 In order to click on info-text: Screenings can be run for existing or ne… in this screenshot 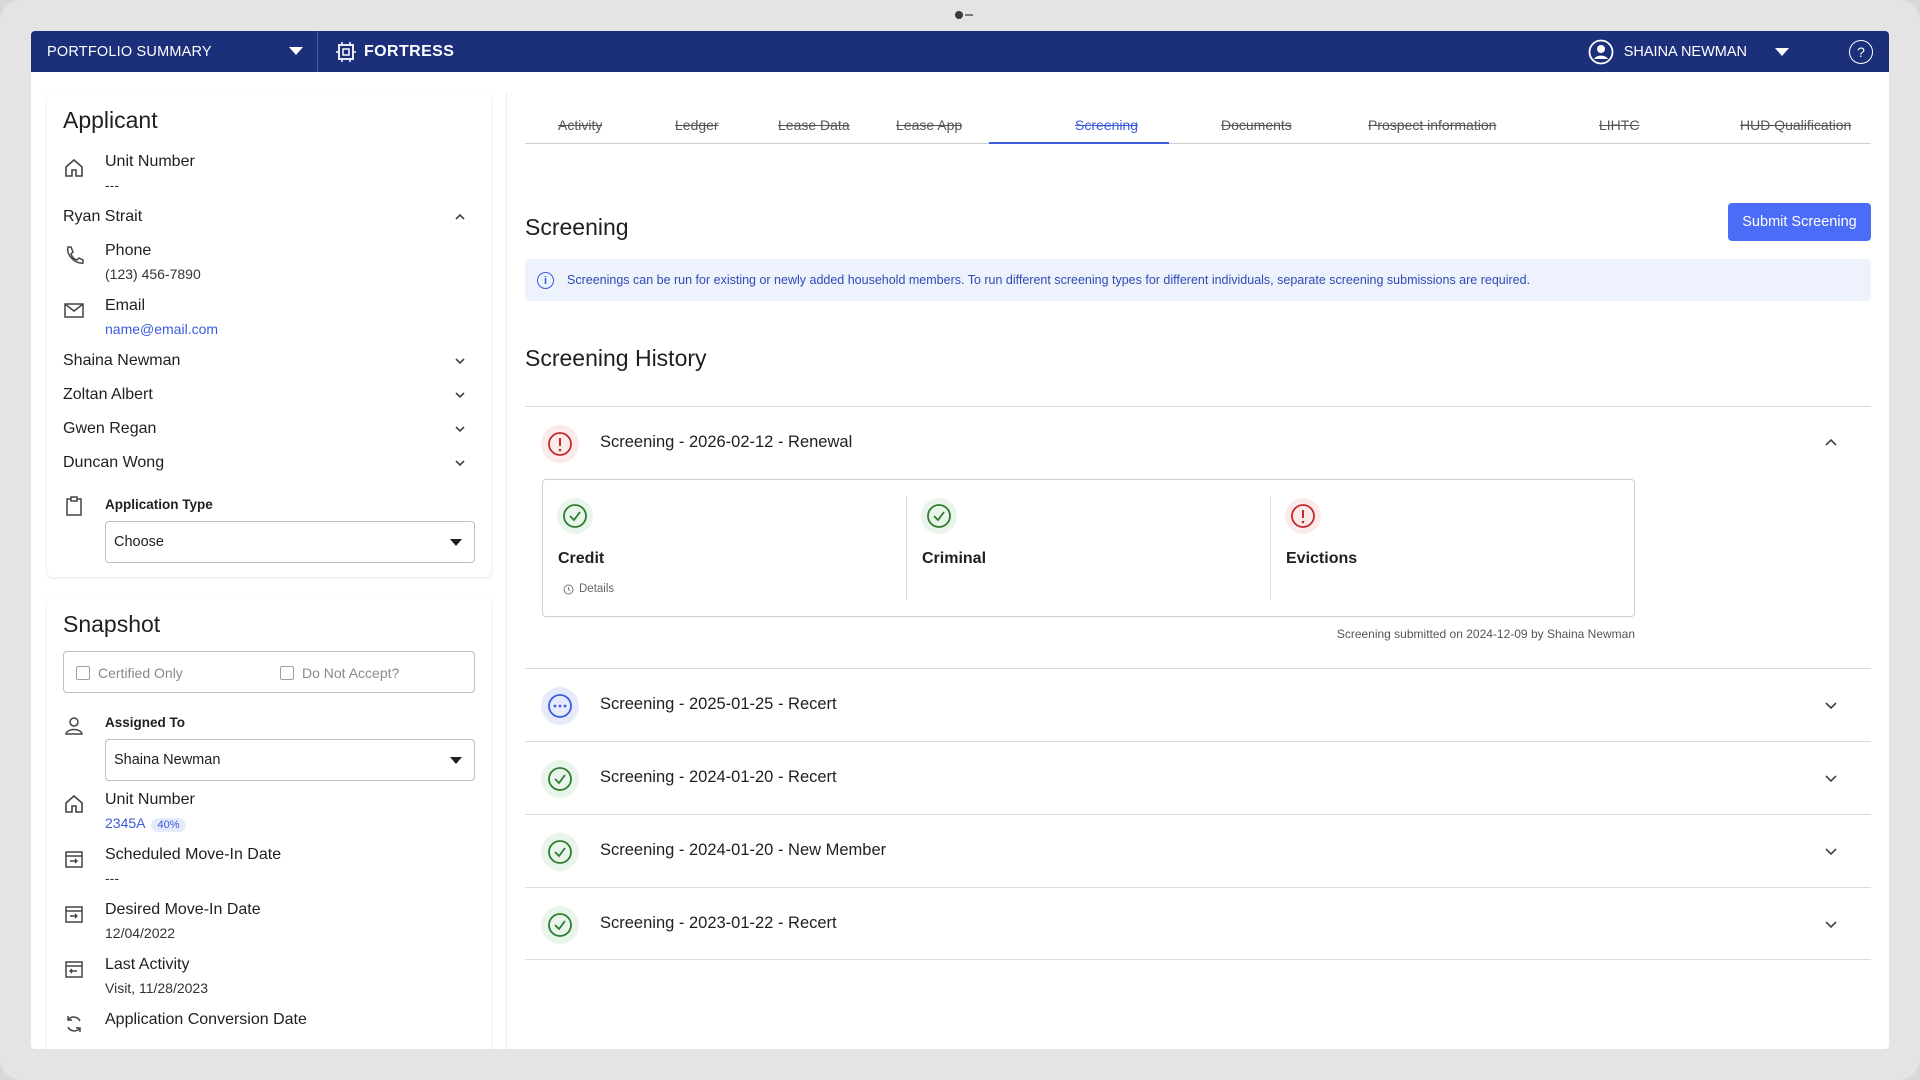, I will do `click(1049, 280)`.